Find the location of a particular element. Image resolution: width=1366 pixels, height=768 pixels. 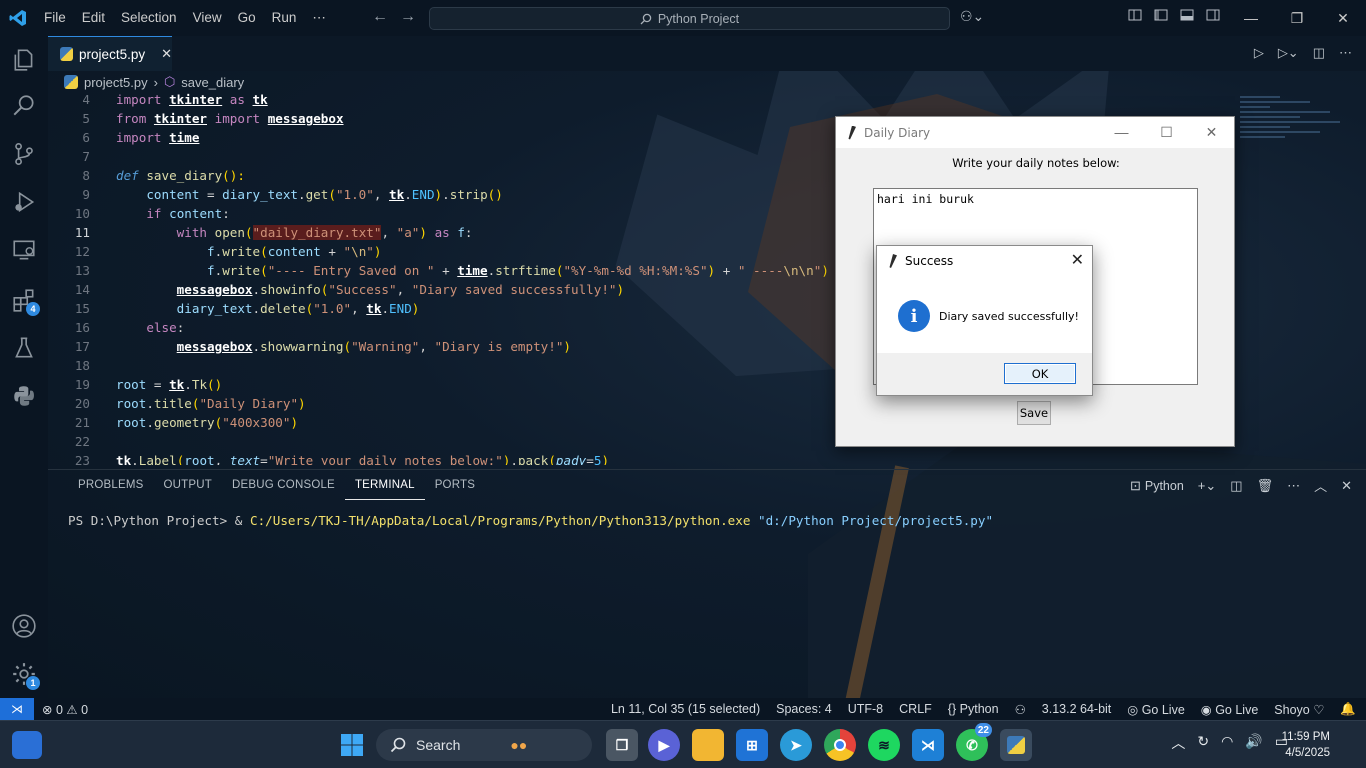

dialog-title-bar: Success is located at coordinates (984, 261).